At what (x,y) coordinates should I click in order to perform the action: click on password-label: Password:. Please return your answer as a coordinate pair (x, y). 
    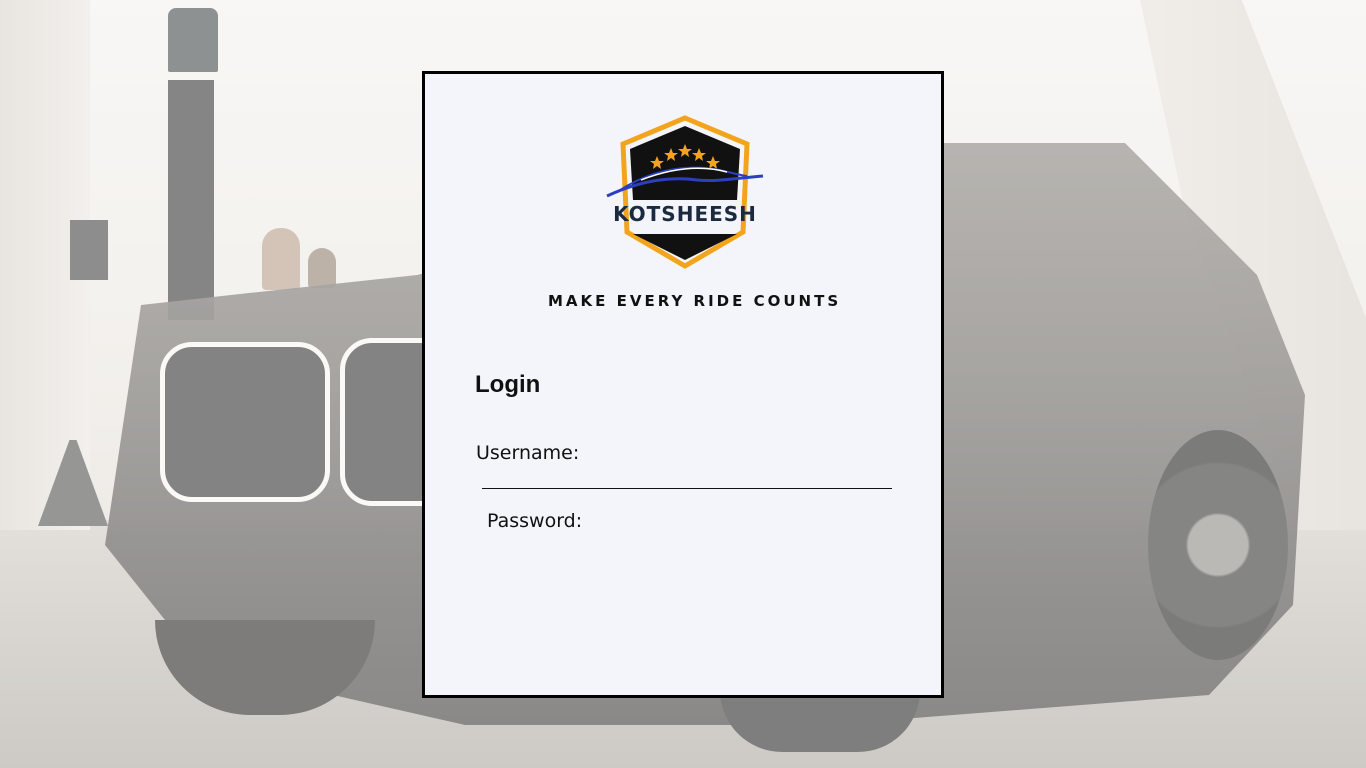
    Looking at the image, I should click on (535, 521).